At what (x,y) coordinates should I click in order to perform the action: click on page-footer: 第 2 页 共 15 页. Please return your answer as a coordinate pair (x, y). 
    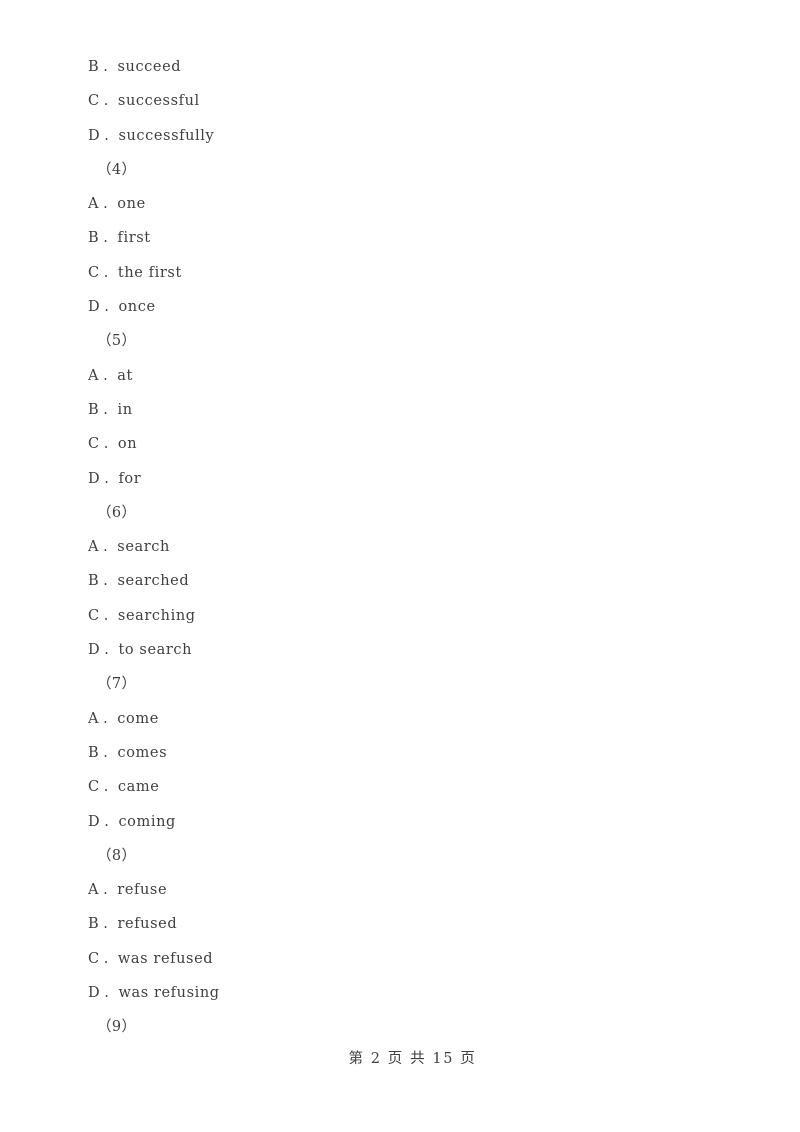
    Looking at the image, I should click on (400, 1057).